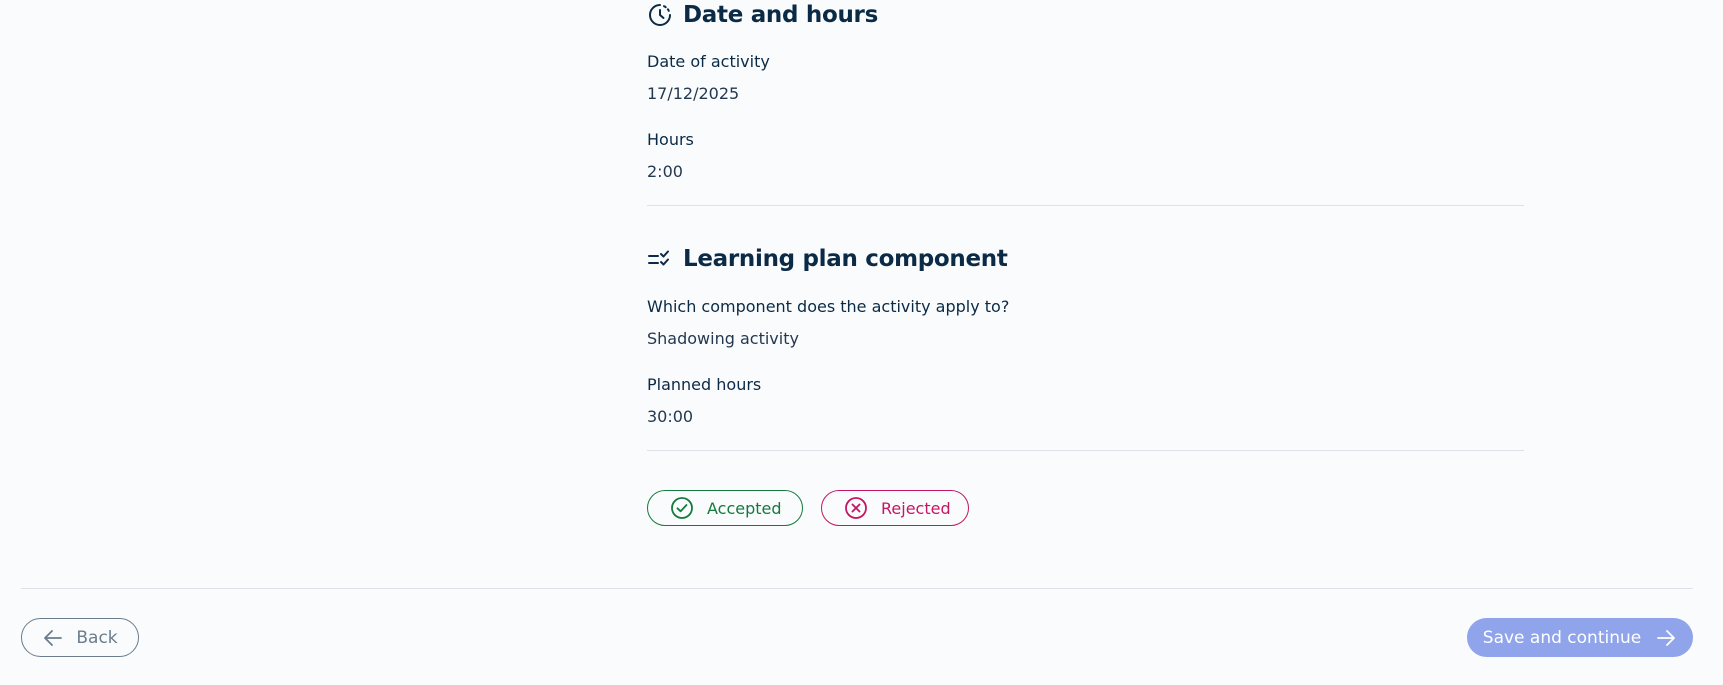 This screenshot has height=685, width=1723. Describe the element at coordinates (916, 508) in the screenshot. I see `rejected-label: Rejected` at that location.